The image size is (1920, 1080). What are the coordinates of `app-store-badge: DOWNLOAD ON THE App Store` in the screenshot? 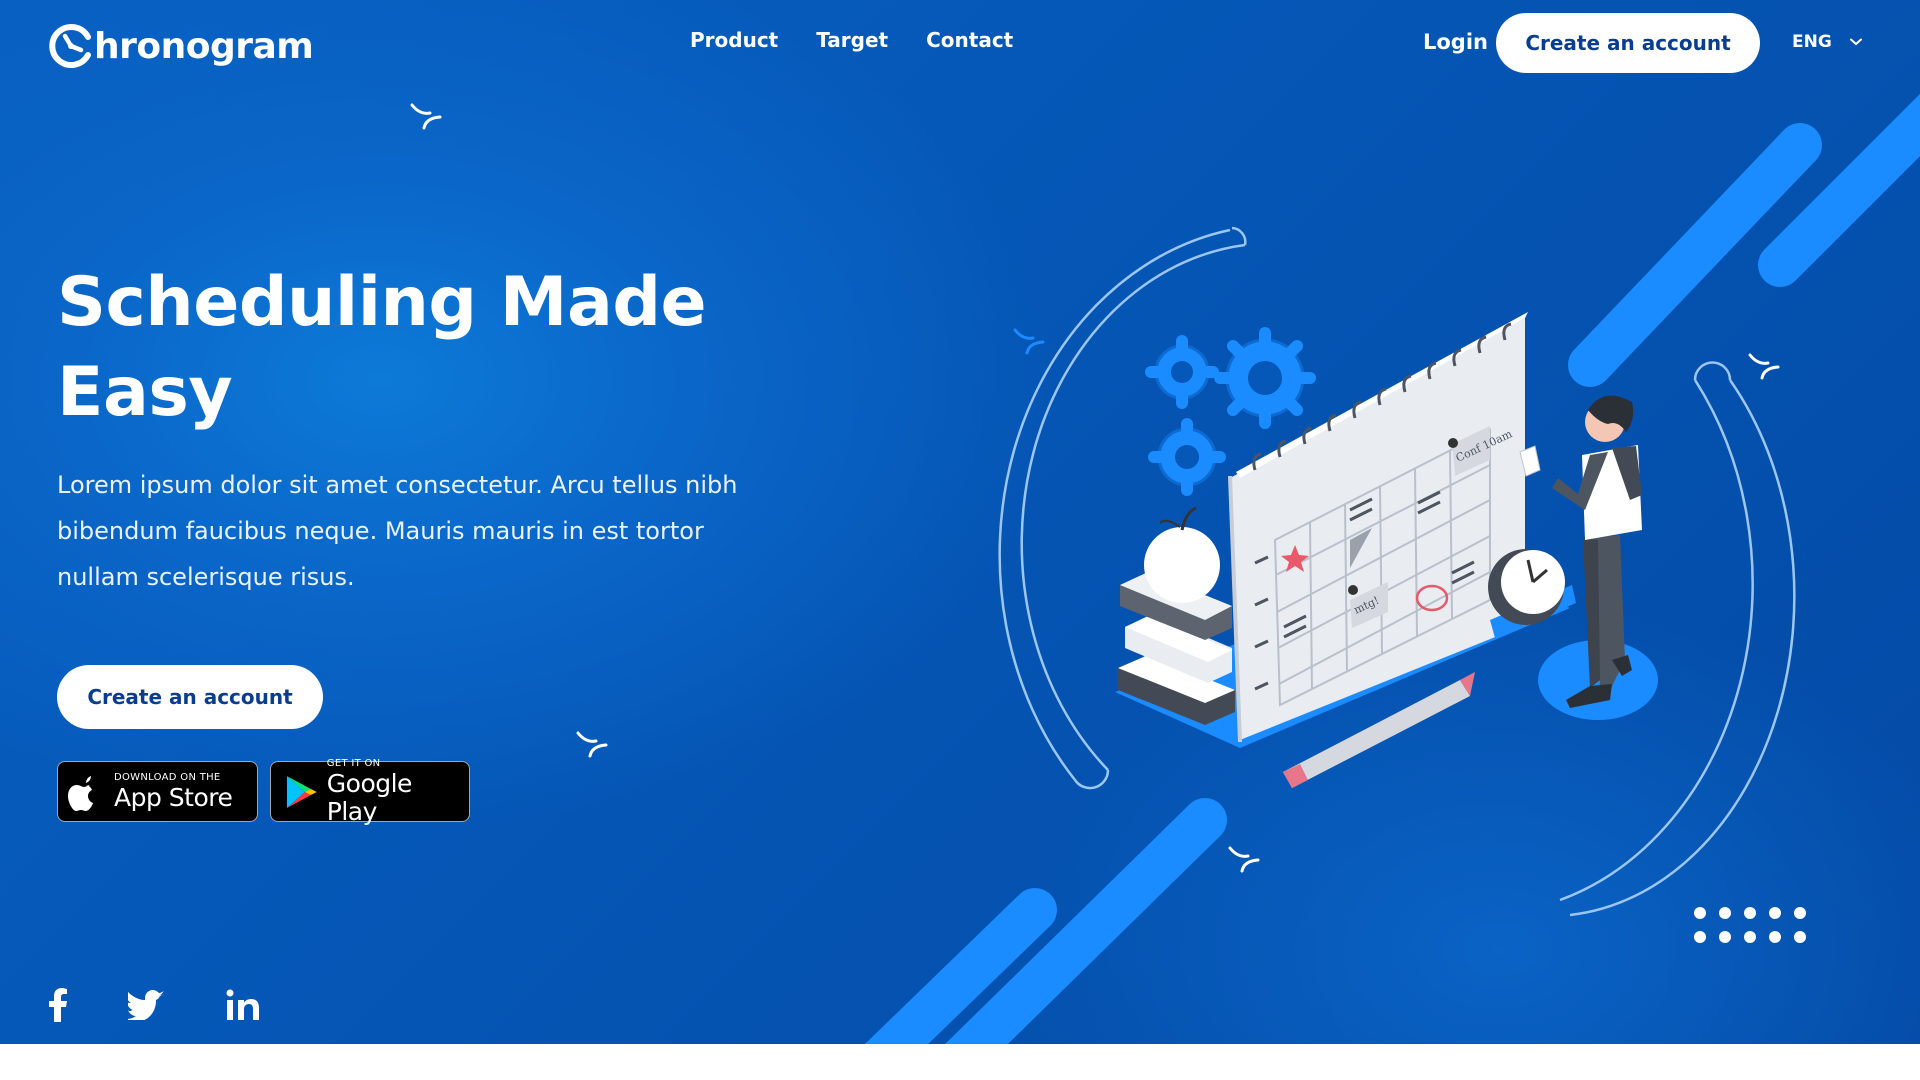 It's located at (157, 791).